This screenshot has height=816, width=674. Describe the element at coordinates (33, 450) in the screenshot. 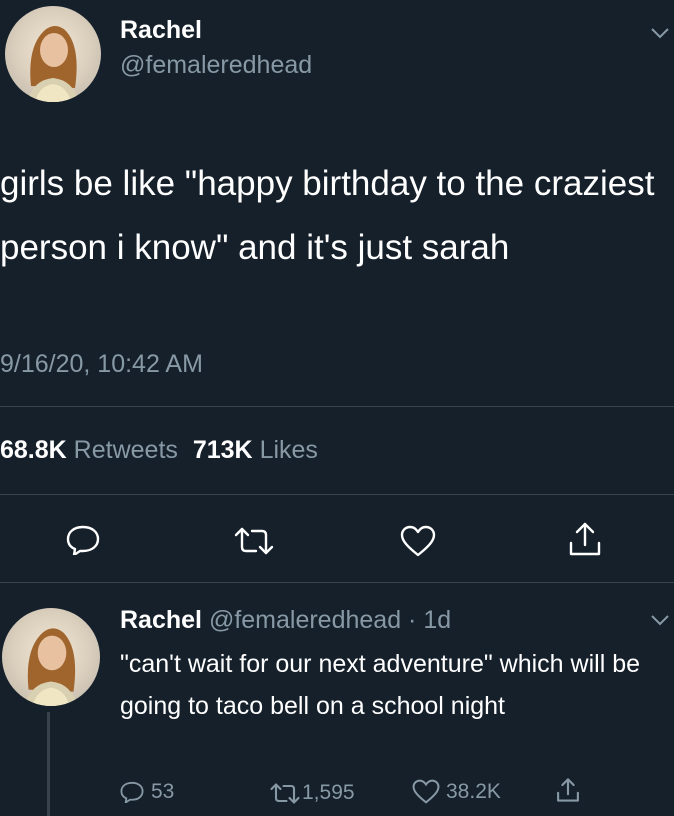

I see `retweet-count: 68.8K` at that location.